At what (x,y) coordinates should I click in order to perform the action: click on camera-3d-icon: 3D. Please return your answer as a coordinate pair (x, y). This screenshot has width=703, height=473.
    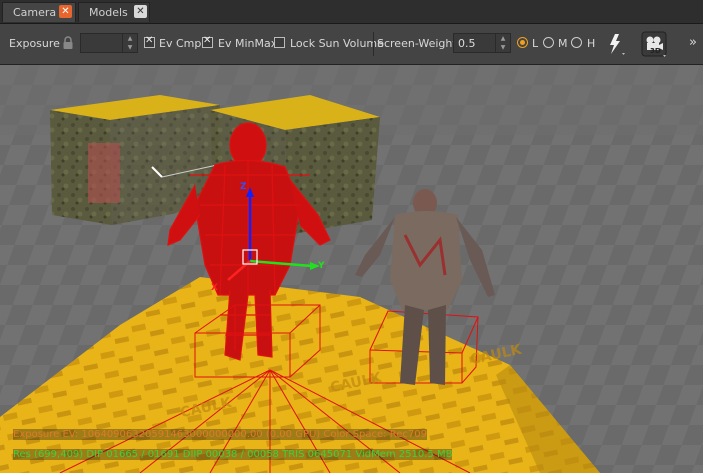
    Looking at the image, I should click on (655, 45).